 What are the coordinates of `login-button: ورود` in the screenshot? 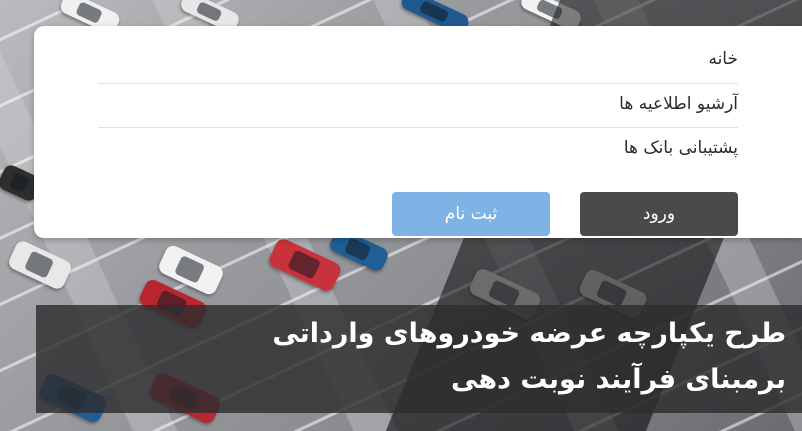 It's located at (659, 214).